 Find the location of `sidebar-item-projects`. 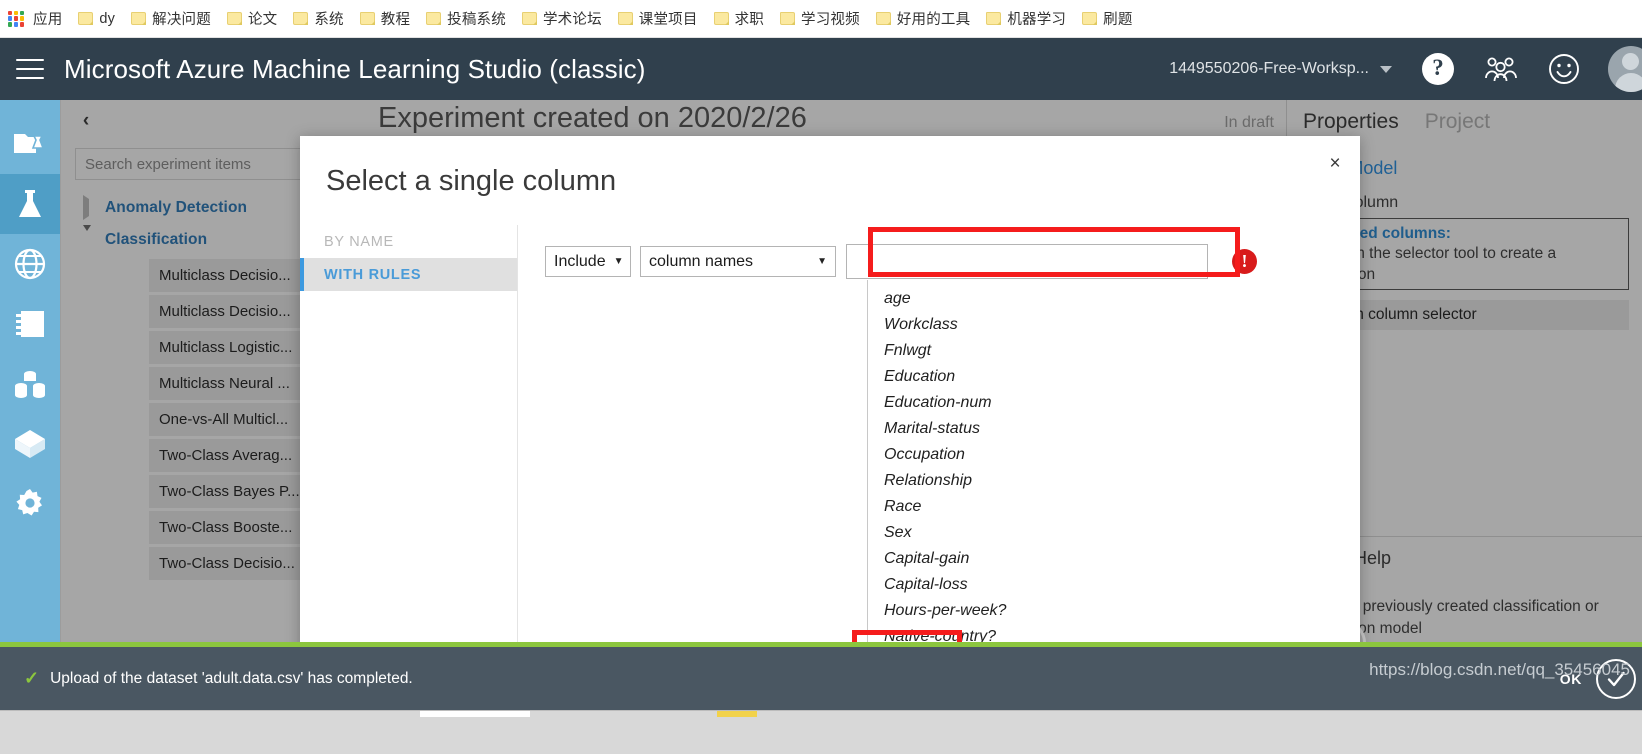

sidebar-item-projects is located at coordinates (30, 144).